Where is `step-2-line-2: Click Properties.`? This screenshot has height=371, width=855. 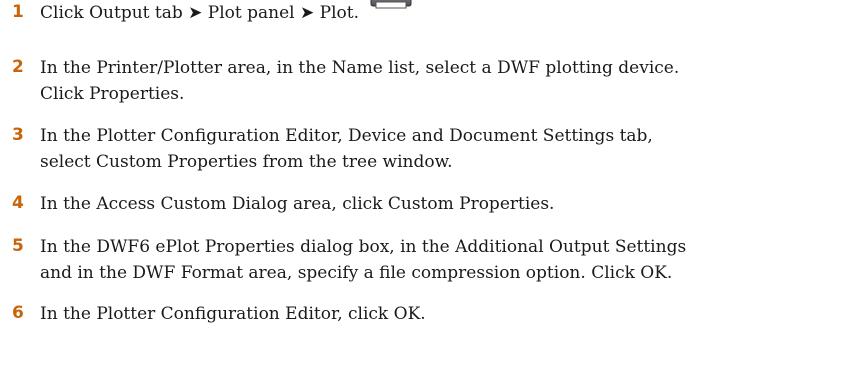
step-2-line-2: Click Properties. is located at coordinates (112, 94).